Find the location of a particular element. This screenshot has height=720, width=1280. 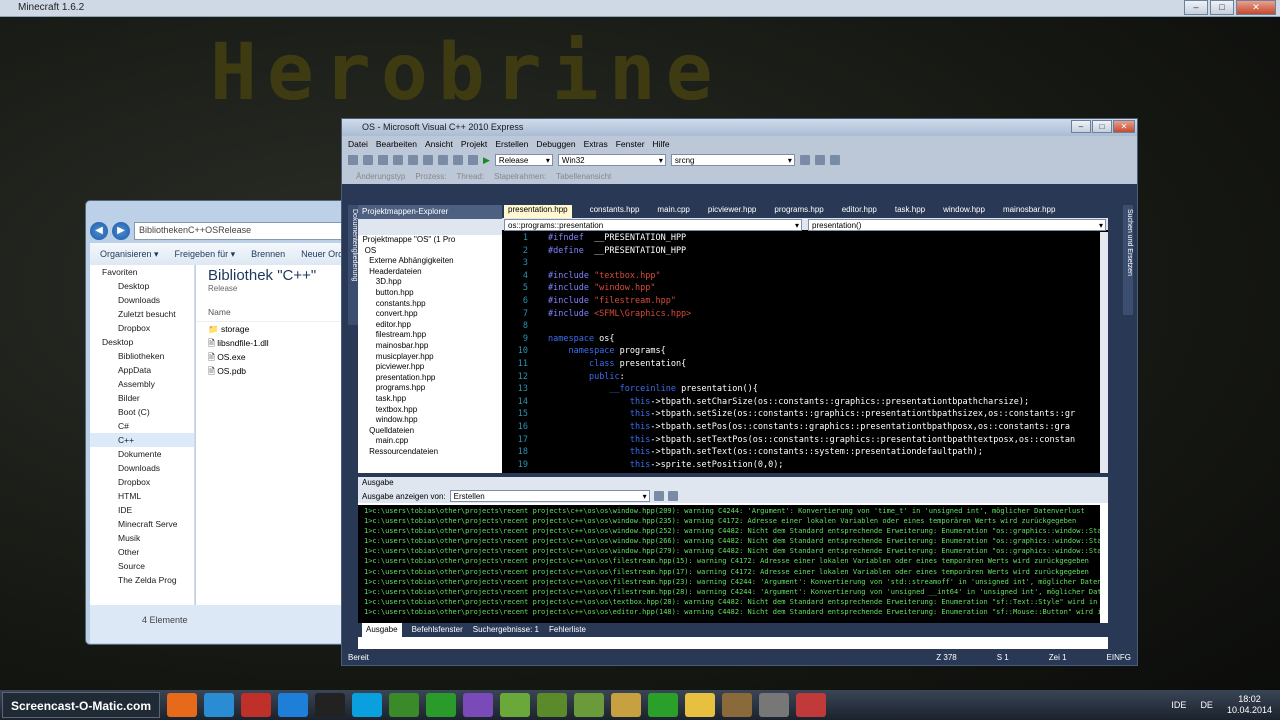

solution-tree-item: 3D.hpp is located at coordinates (432, 282).